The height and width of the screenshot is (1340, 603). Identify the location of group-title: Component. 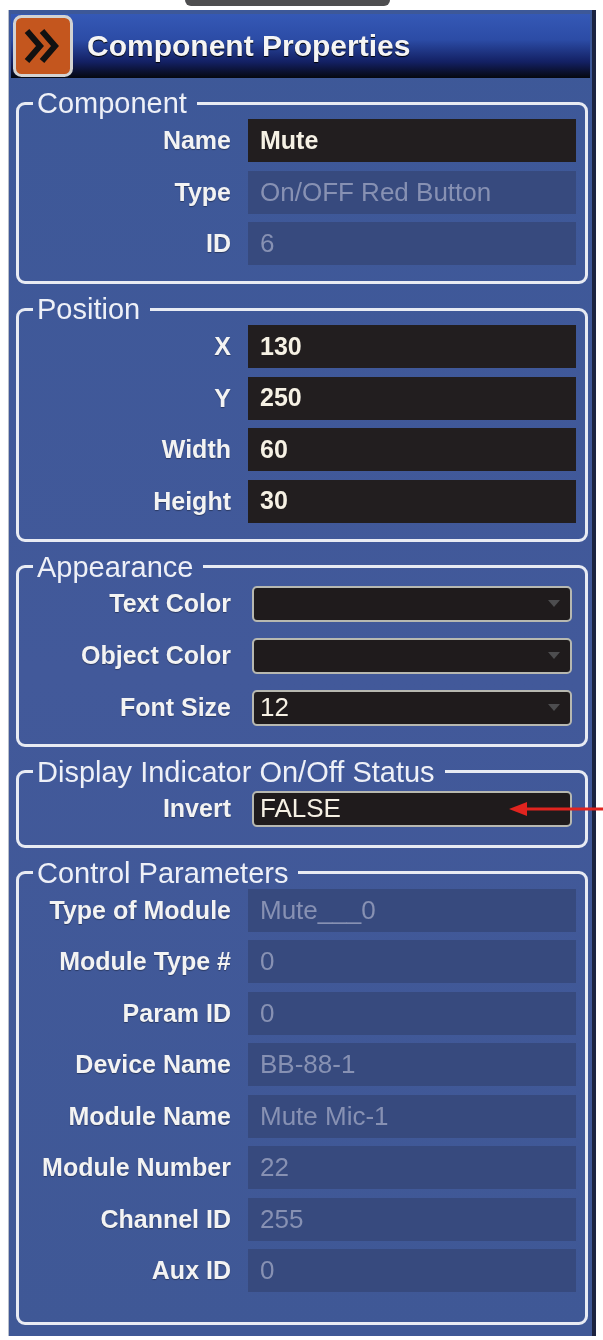
(112, 103).